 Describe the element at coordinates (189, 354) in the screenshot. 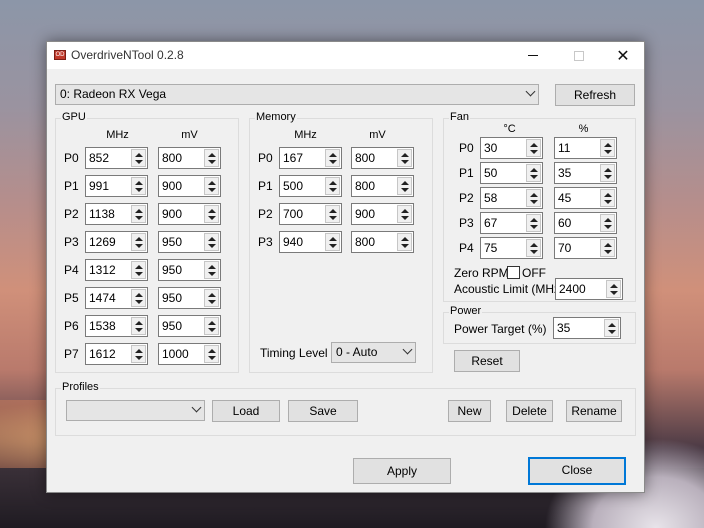

I see `gpu-mv-input: 1000` at that location.